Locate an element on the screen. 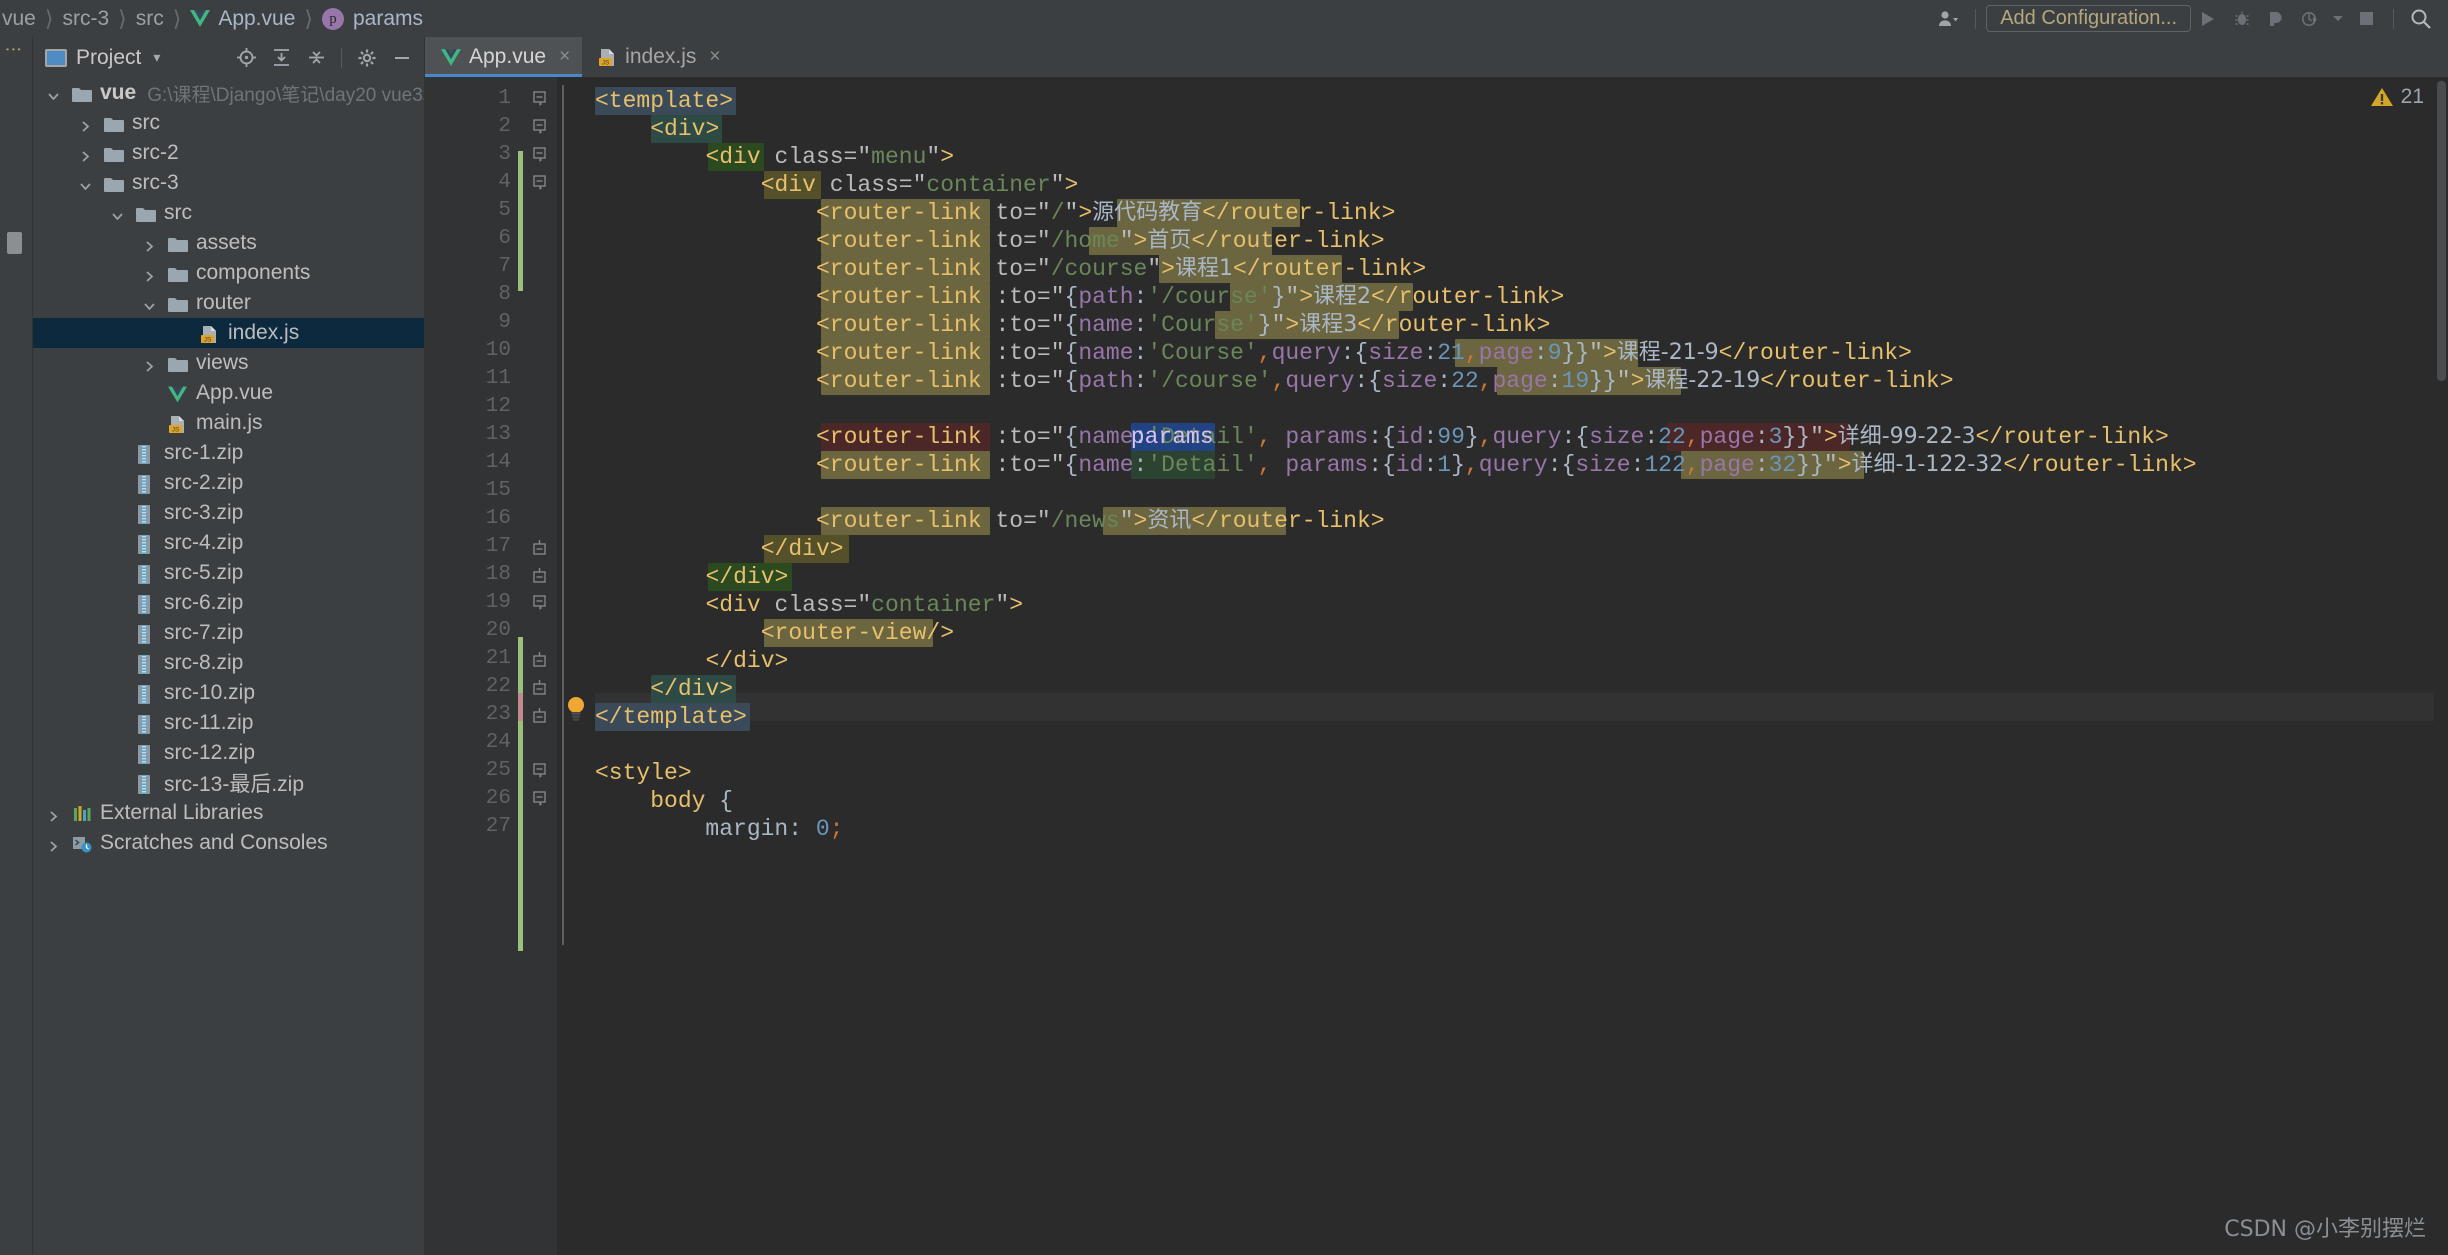  tree-item-router: router is located at coordinates (229, 303).